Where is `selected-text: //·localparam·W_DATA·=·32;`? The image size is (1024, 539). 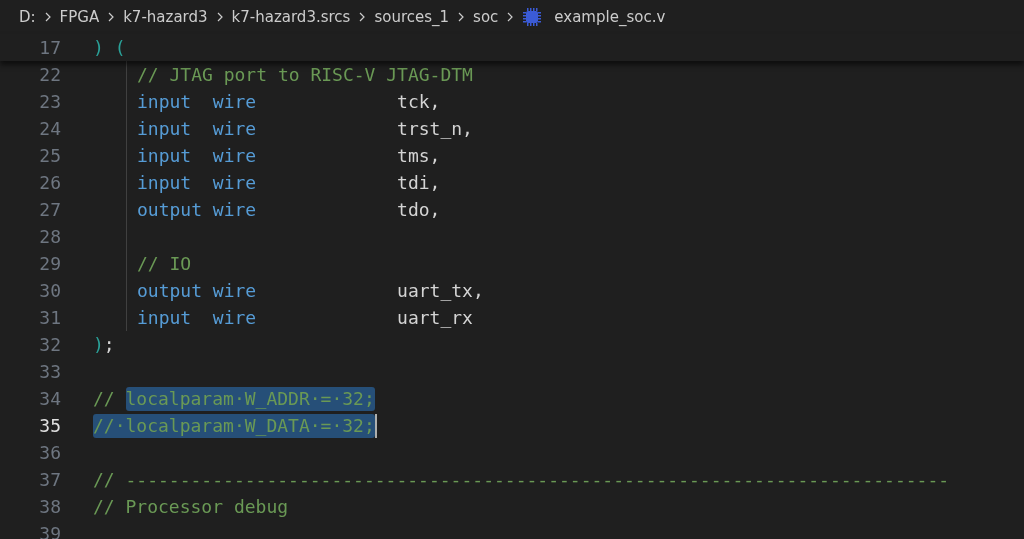 selected-text: //·localparam·W_DATA·=·32; is located at coordinates (234, 425).